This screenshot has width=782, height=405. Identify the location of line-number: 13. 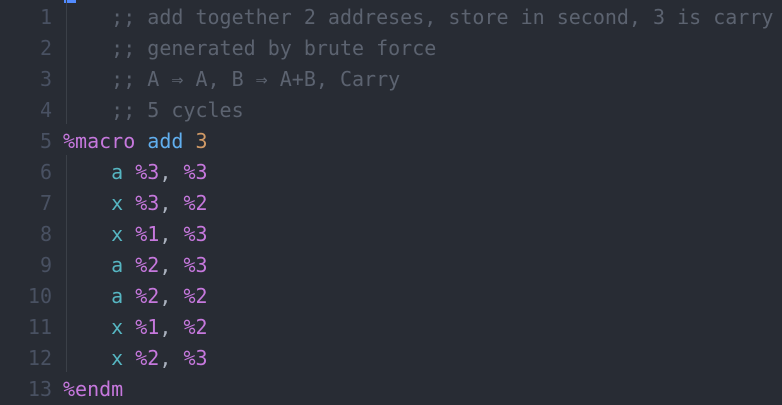
(39, 389).